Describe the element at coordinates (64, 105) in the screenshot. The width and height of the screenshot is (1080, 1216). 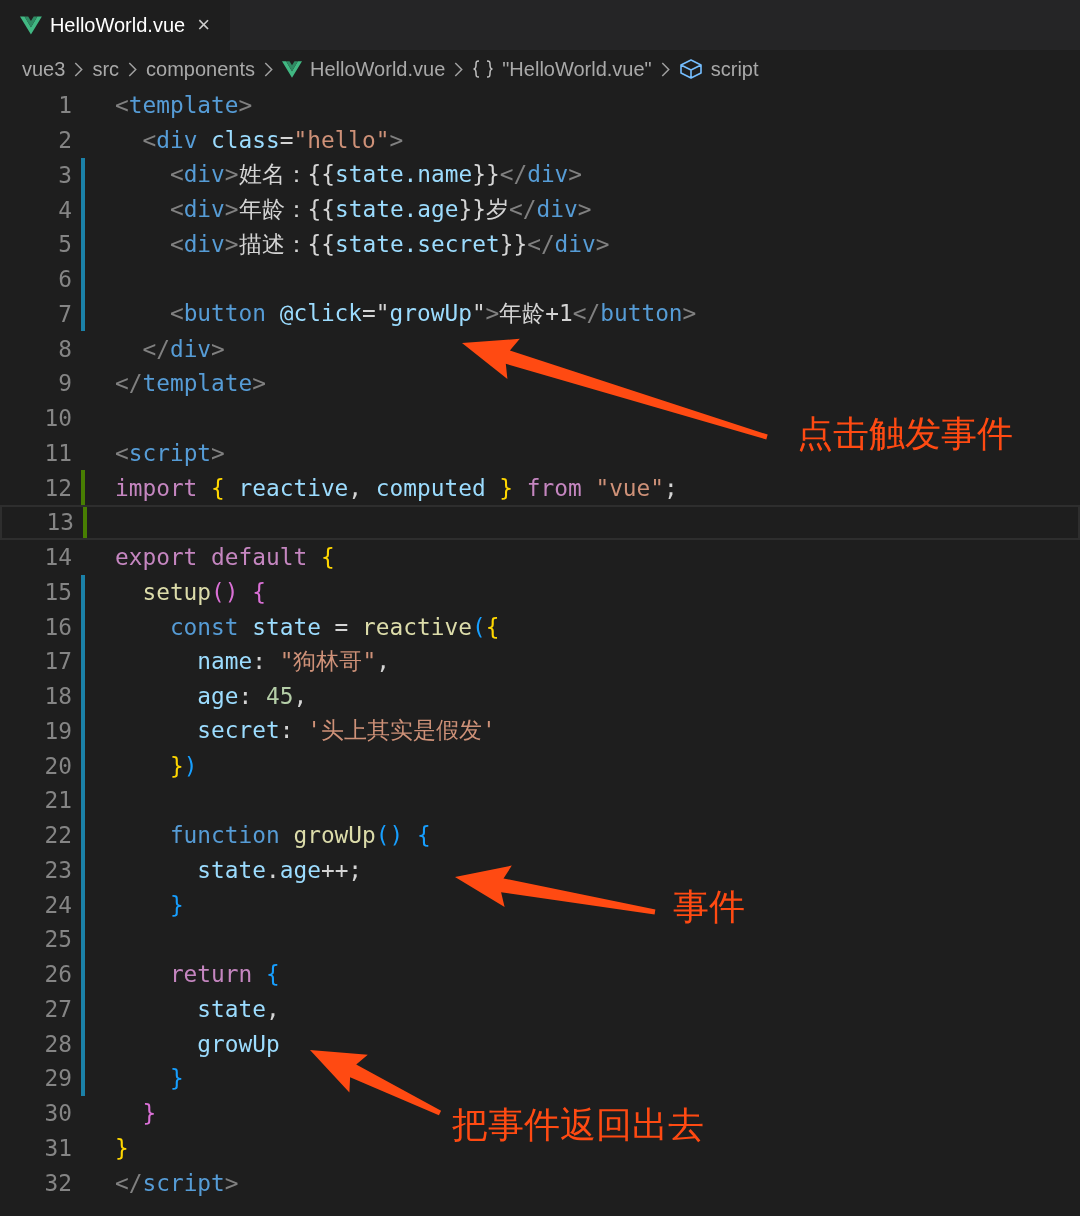
I see `line-number: 1` at that location.